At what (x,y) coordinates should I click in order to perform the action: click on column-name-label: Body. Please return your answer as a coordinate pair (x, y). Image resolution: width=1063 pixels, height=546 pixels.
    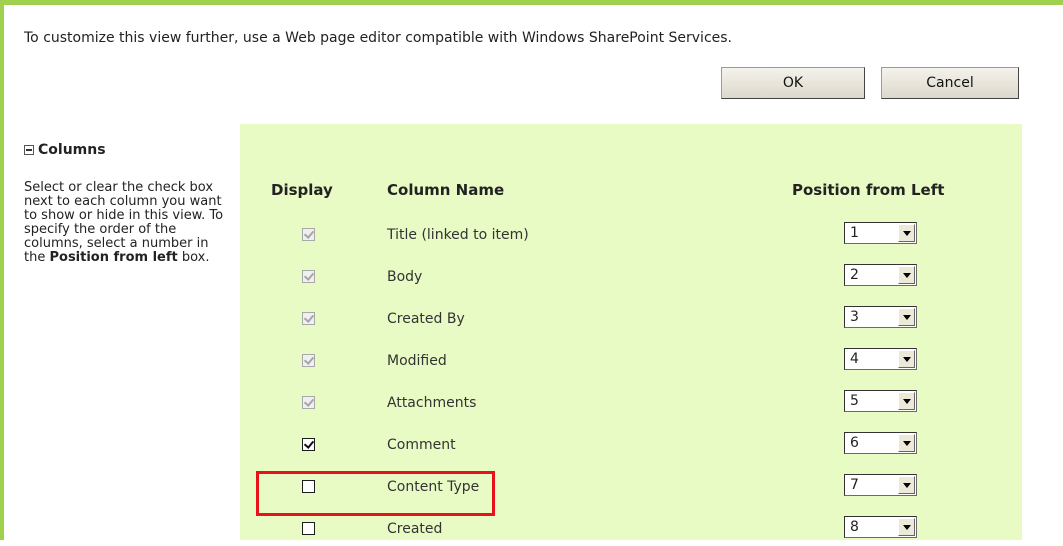
    Looking at the image, I should click on (405, 277).